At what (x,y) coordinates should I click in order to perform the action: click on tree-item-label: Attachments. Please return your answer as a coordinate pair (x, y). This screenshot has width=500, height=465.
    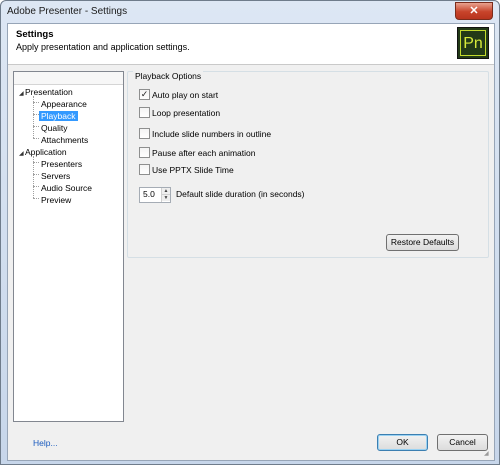
    Looking at the image, I should click on (65, 140).